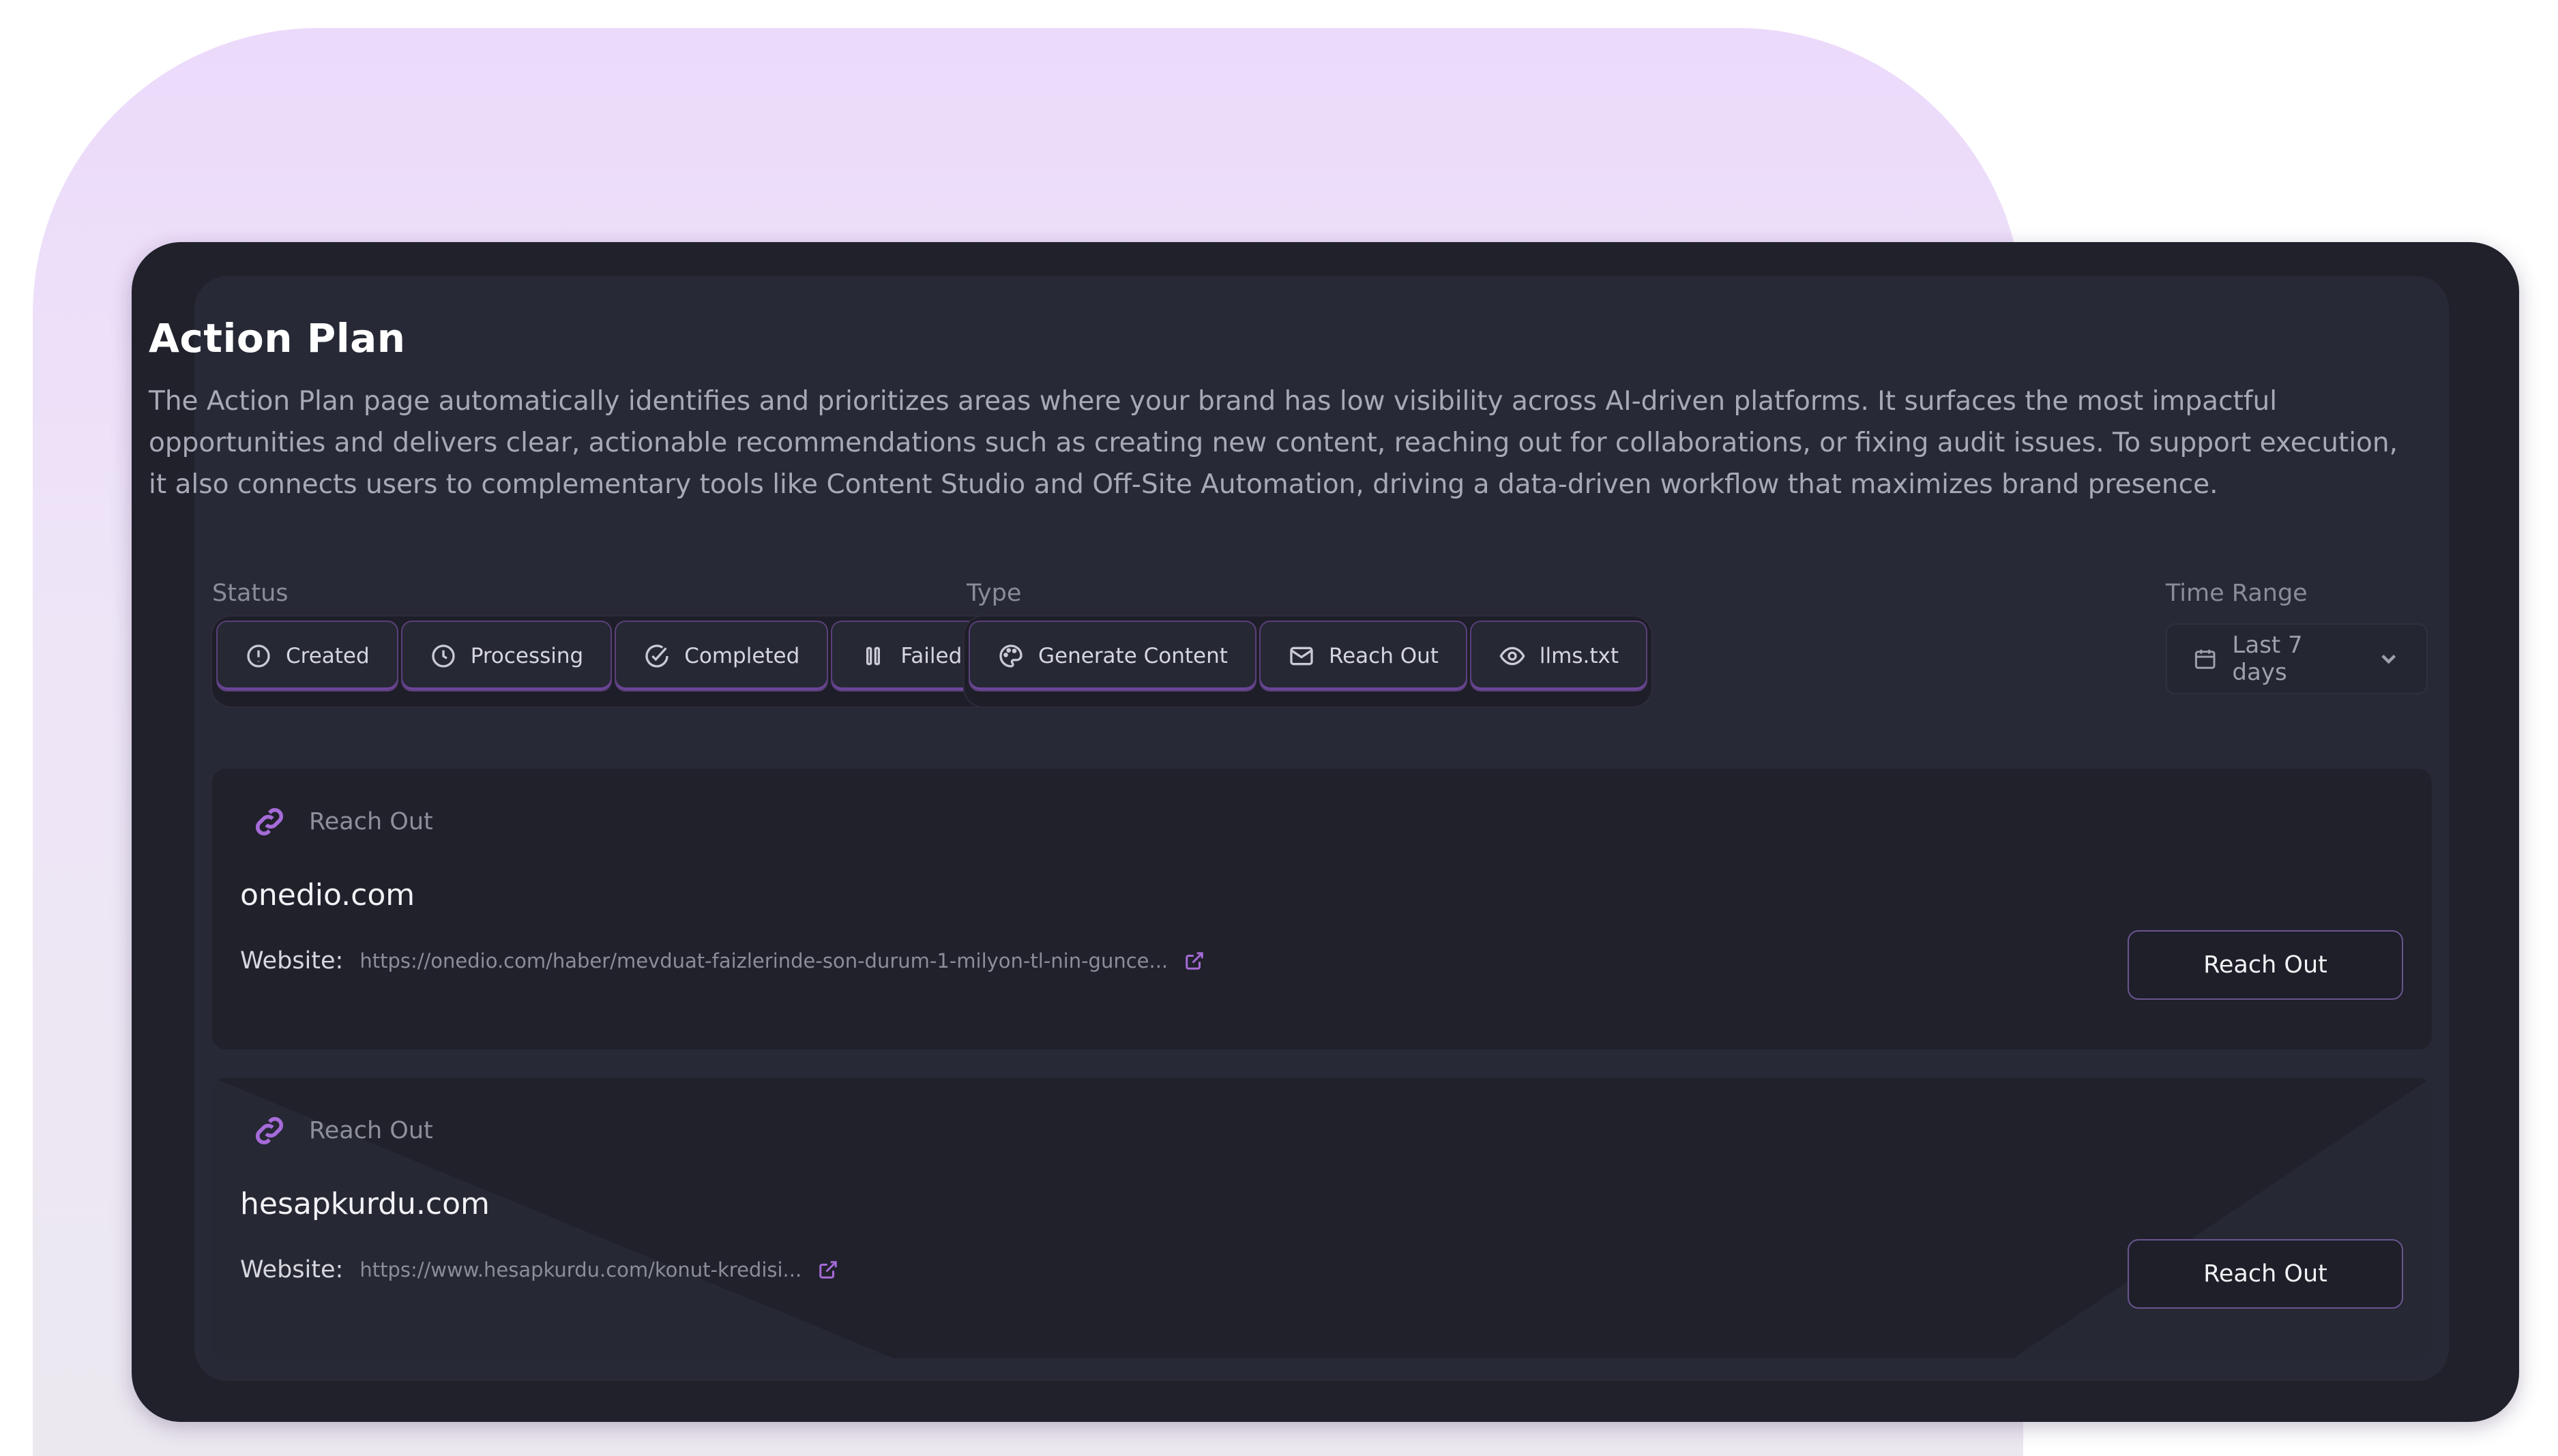  I want to click on time-range-label: Time Range, so click(2237, 593).